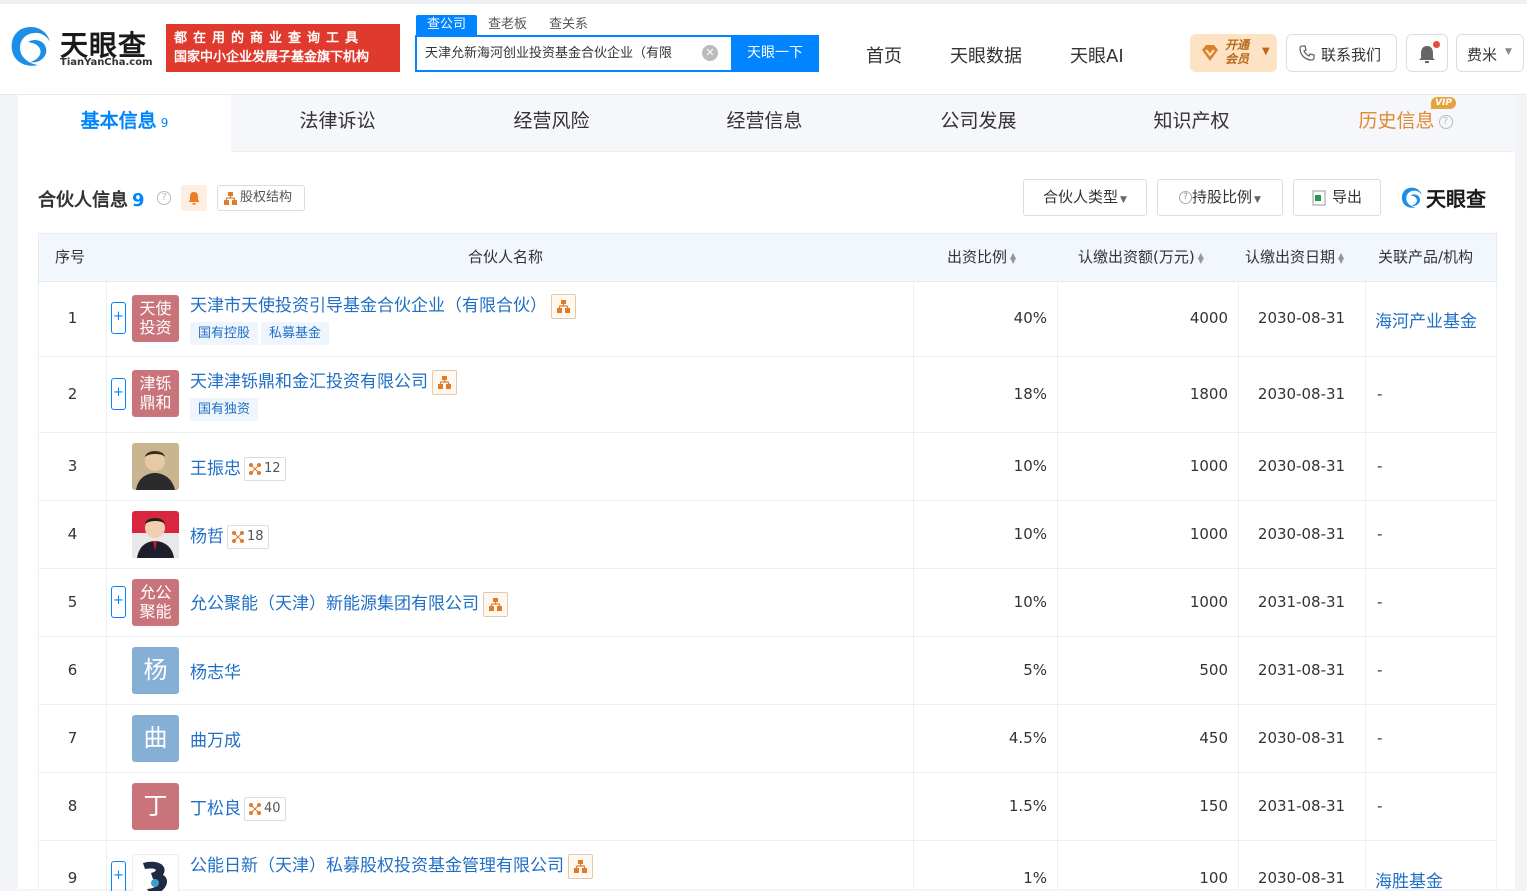  What do you see at coordinates (72, 466) in the screenshot?
I see `row-index: 3` at bounding box center [72, 466].